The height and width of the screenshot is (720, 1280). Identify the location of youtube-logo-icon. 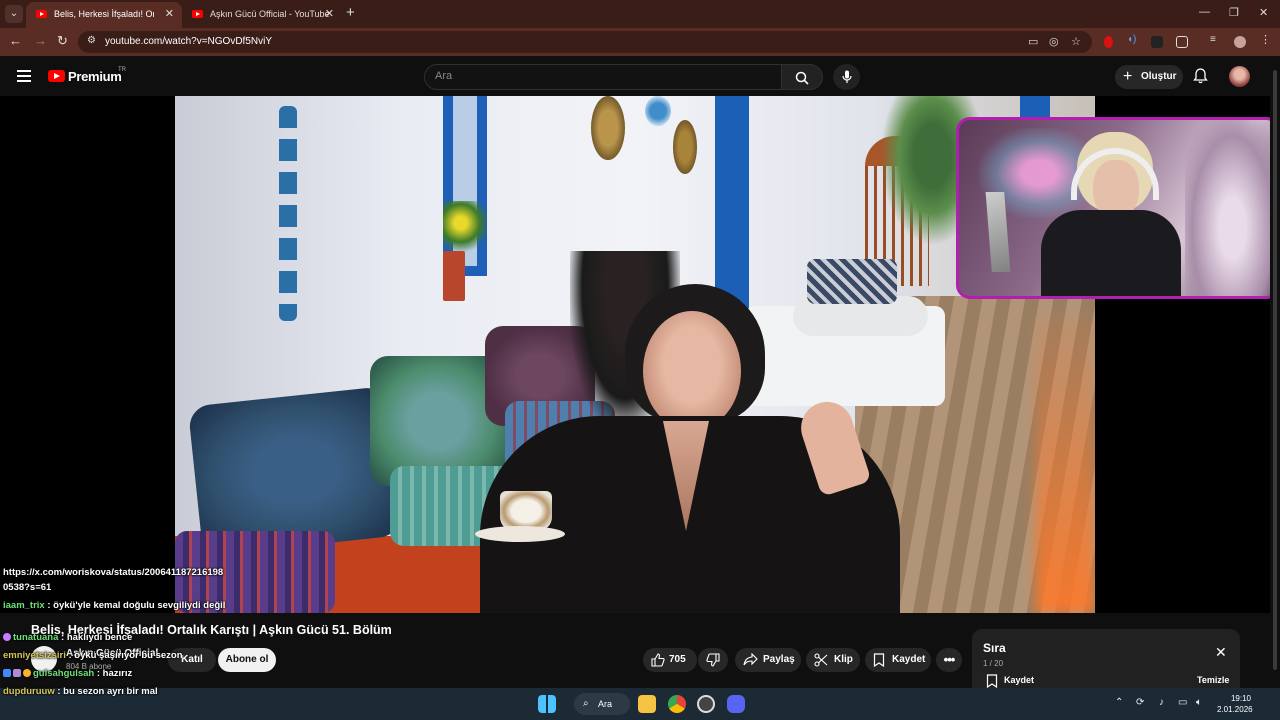
(56, 76).